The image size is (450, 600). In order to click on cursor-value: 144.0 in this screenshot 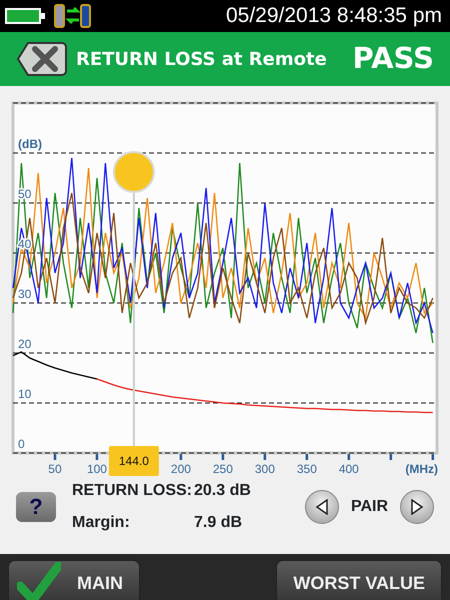, I will do `click(133, 461)`.